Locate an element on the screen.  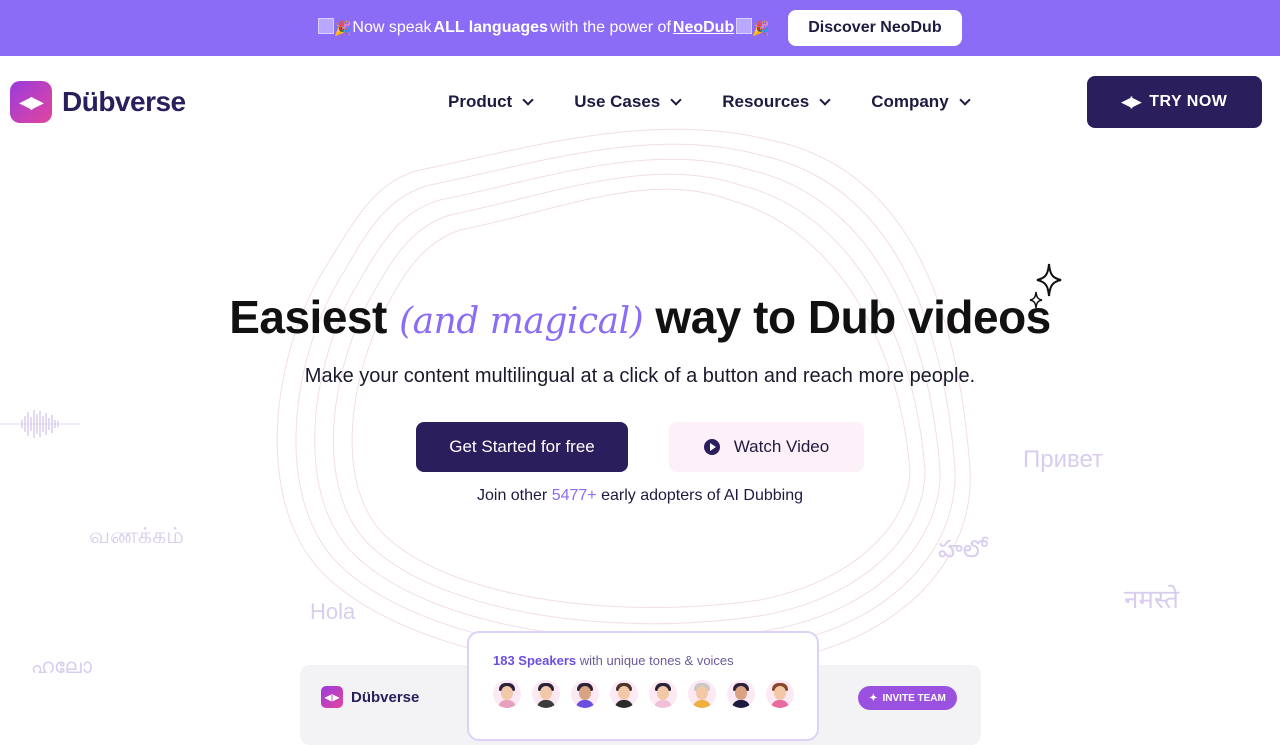
try-now-button: ◀|▶ TRY NOW is located at coordinates (1174, 102).